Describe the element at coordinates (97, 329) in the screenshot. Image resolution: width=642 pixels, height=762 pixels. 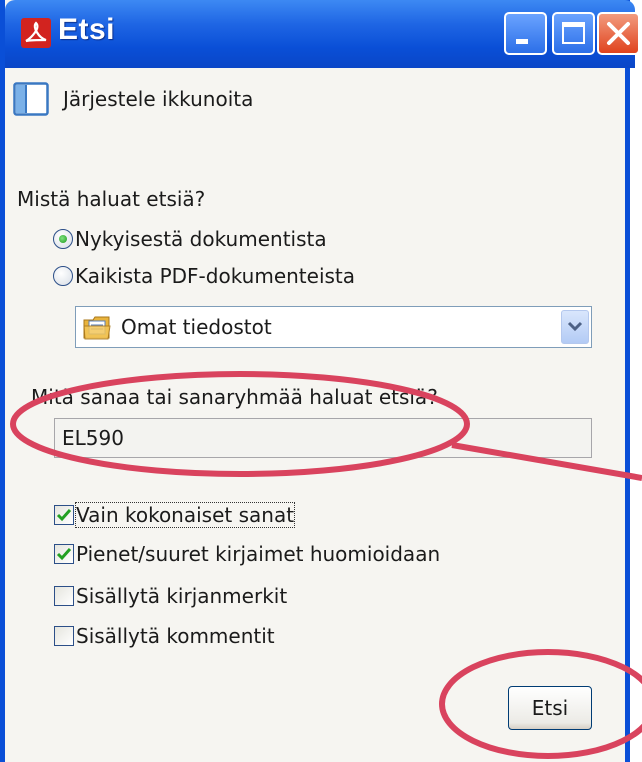
I see `folder-documents-icon` at that location.